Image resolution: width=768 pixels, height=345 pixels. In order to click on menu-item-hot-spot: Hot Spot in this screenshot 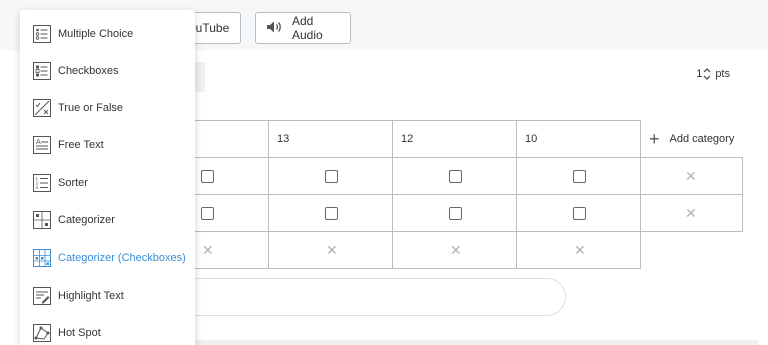, I will do `click(107, 330)`.